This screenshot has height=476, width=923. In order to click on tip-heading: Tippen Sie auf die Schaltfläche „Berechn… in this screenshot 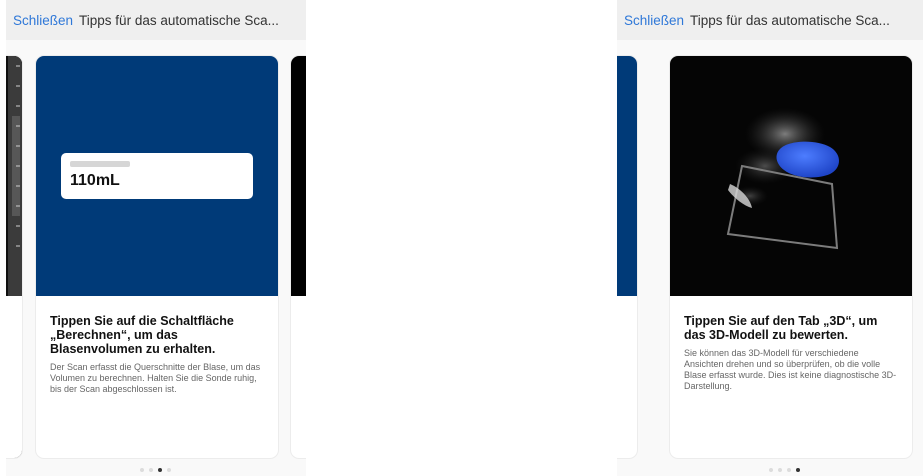, I will do `click(142, 335)`.